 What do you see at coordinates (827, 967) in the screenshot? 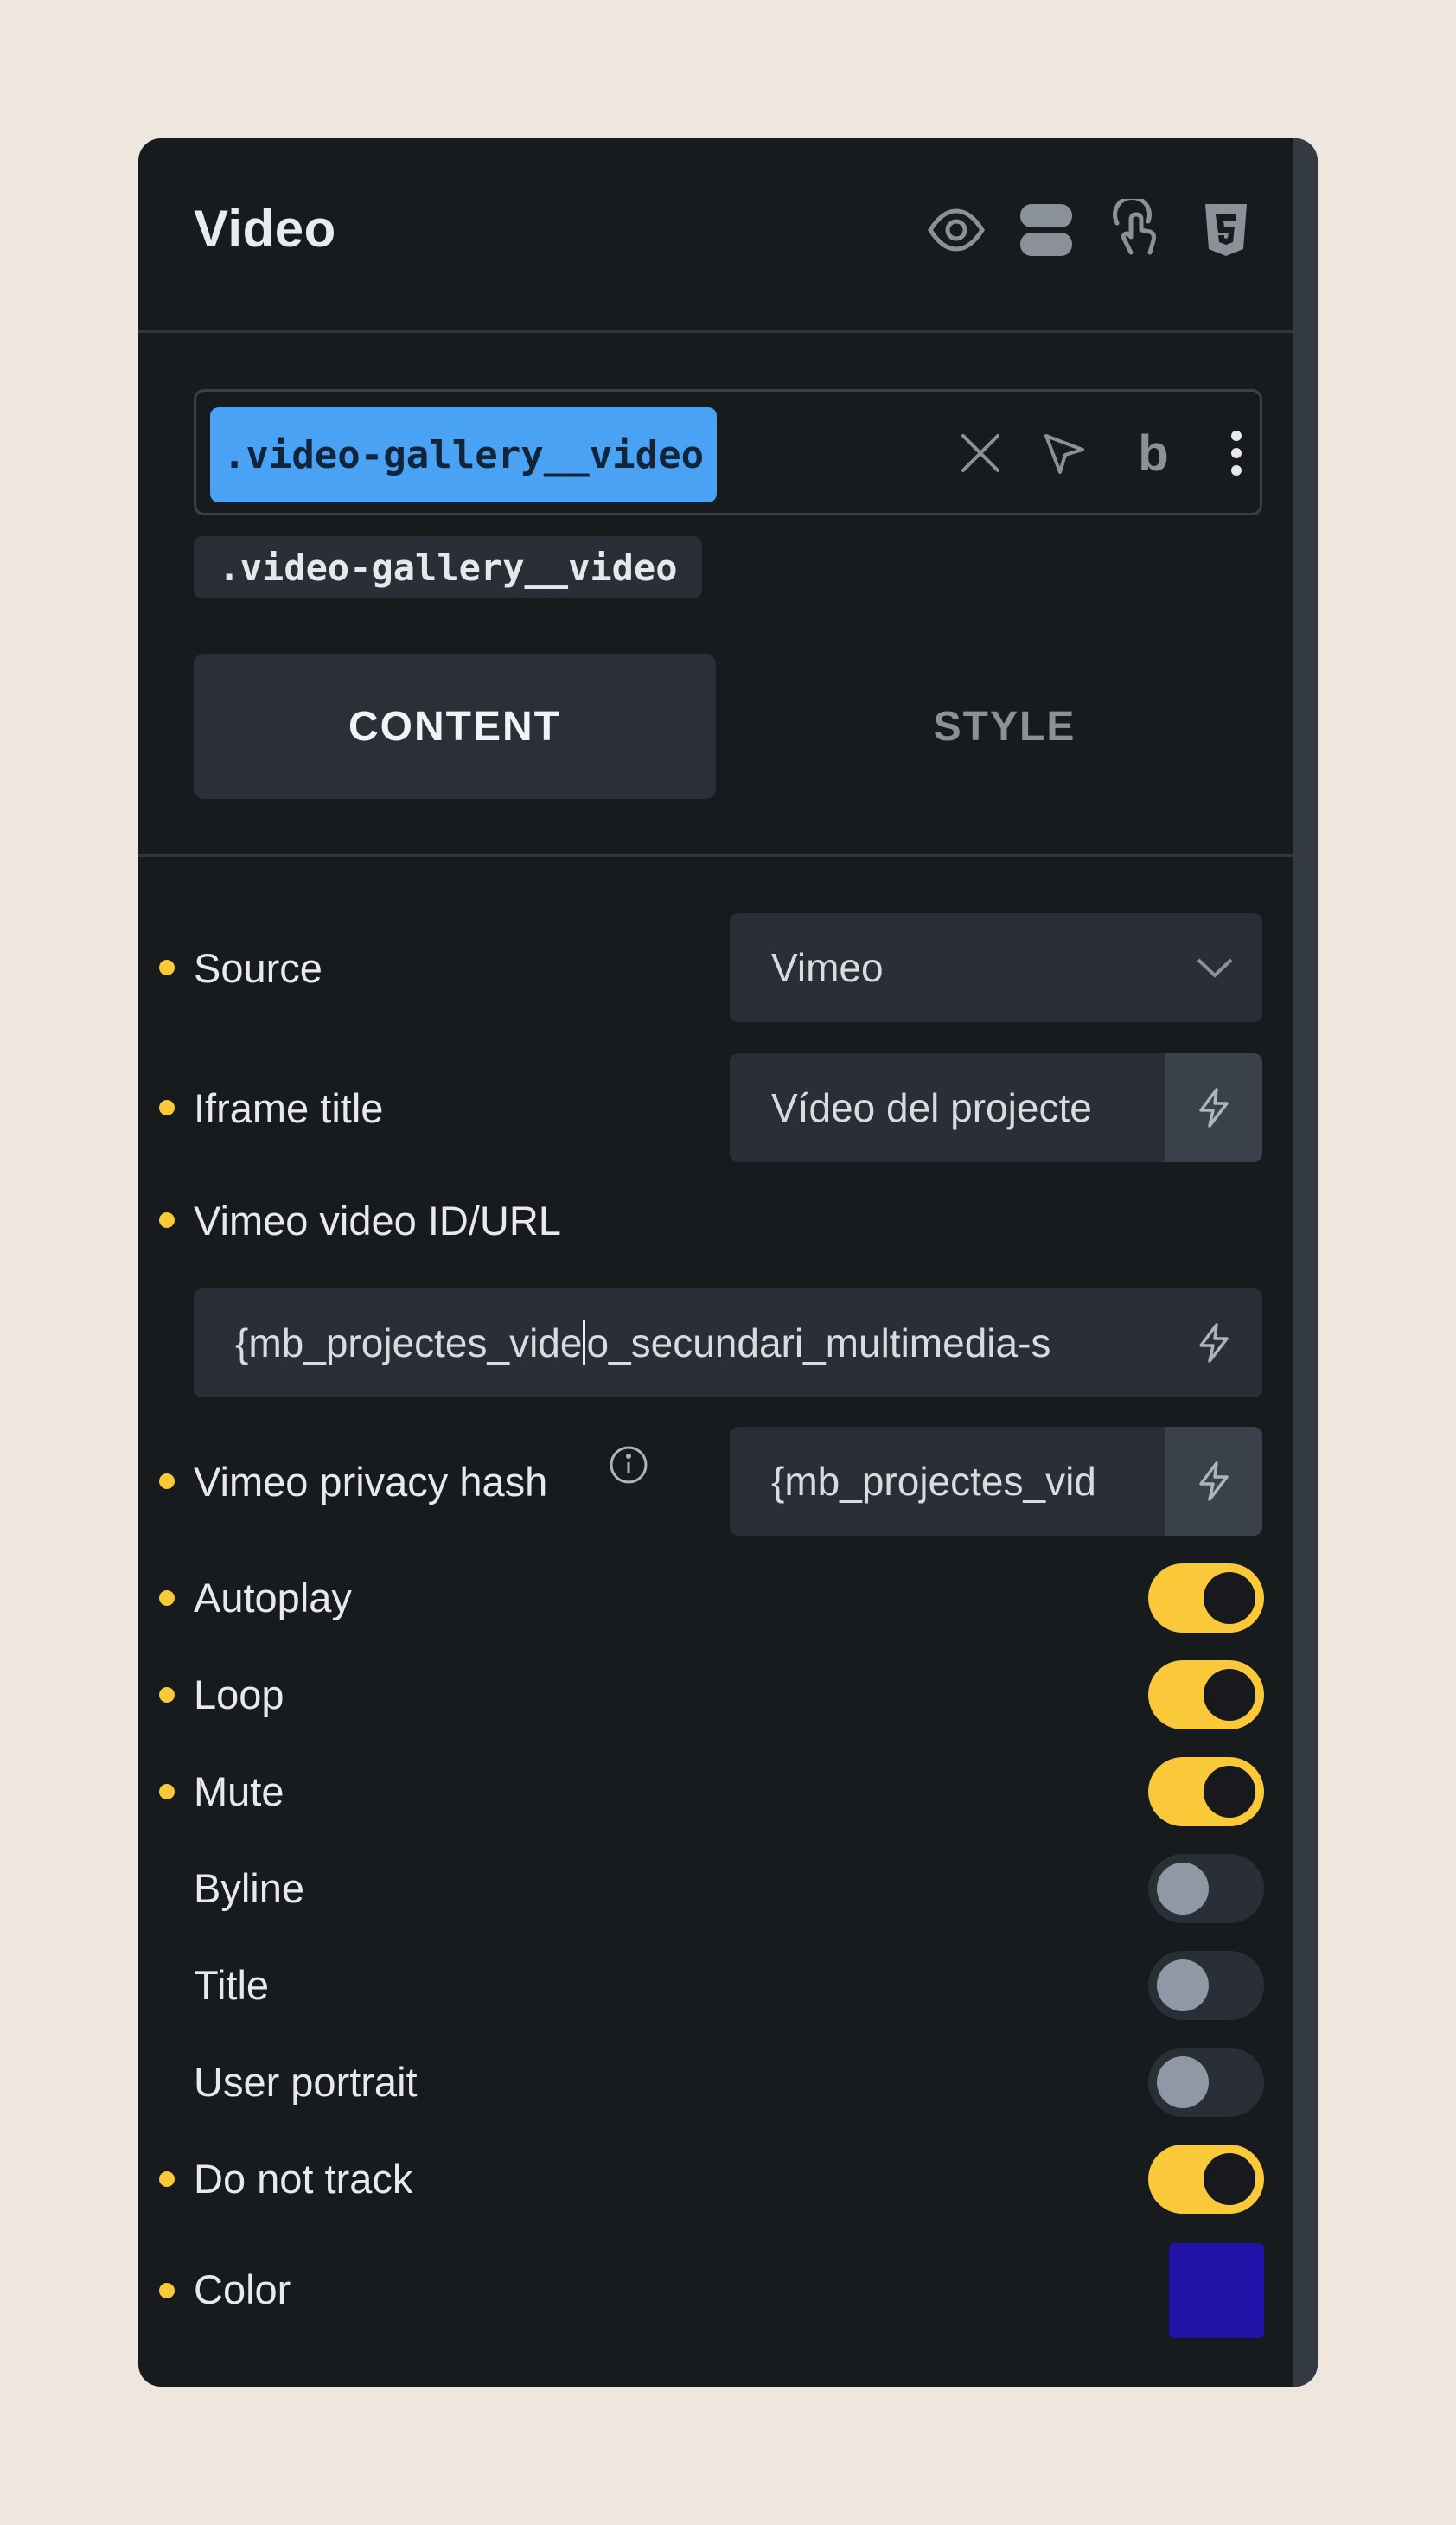
I see `source-value: Vimeo` at bounding box center [827, 967].